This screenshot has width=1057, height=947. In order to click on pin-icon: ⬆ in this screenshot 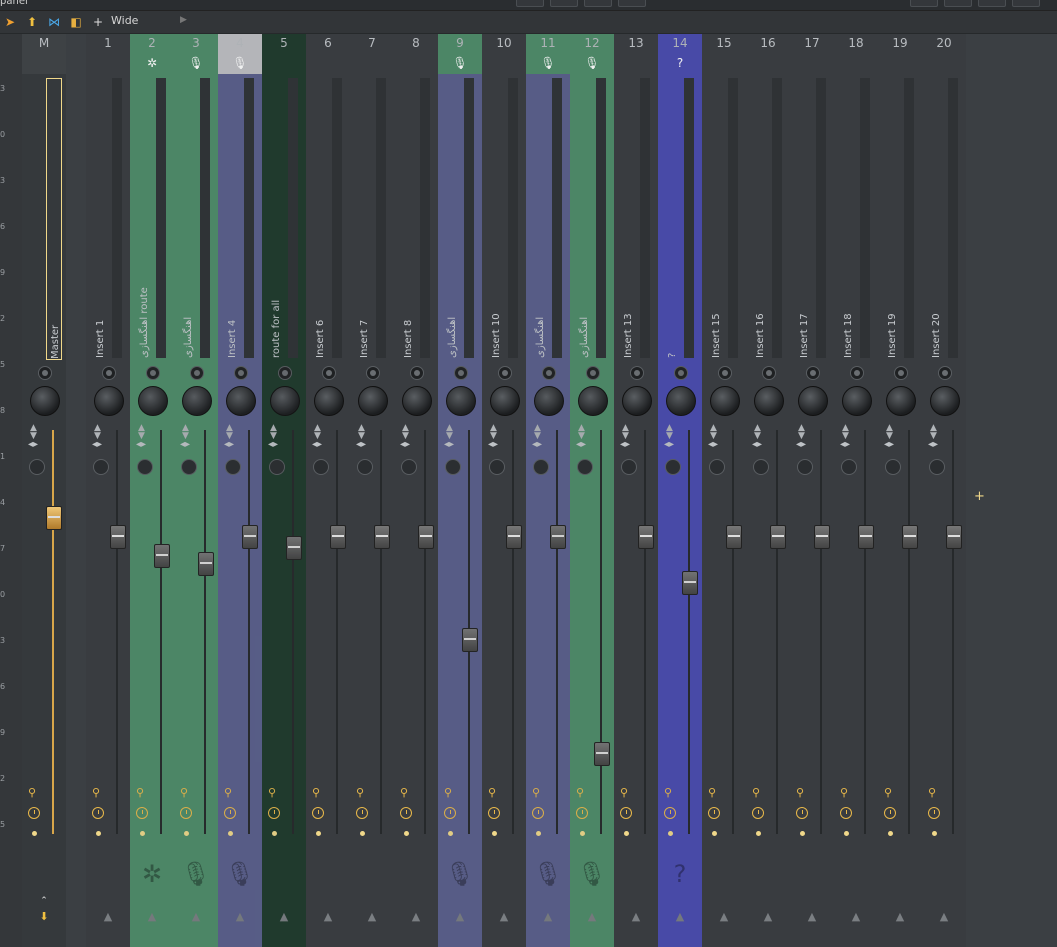, I will do `click(32, 22)`.